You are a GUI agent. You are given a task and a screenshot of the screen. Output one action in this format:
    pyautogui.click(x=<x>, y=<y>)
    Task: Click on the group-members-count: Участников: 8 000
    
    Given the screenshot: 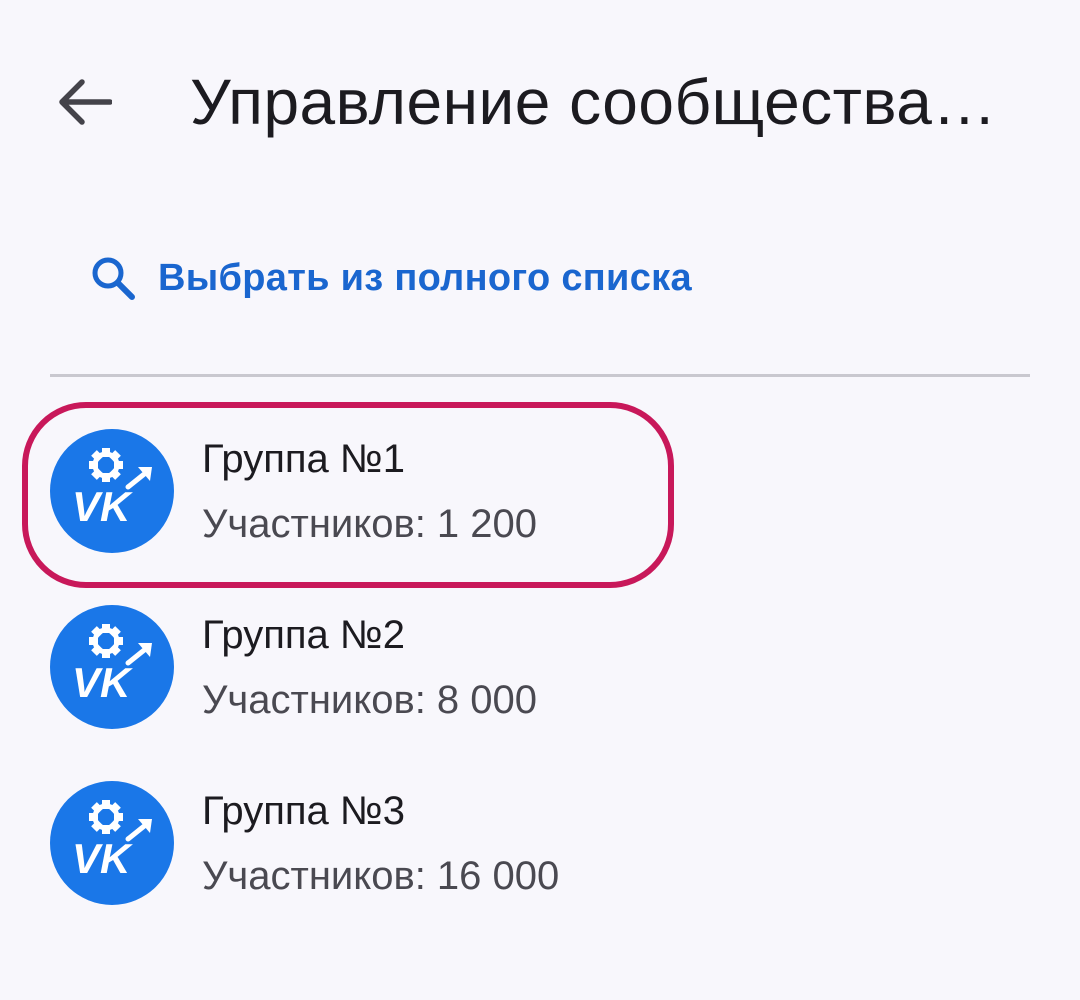 What is the action you would take?
    pyautogui.click(x=370, y=700)
    